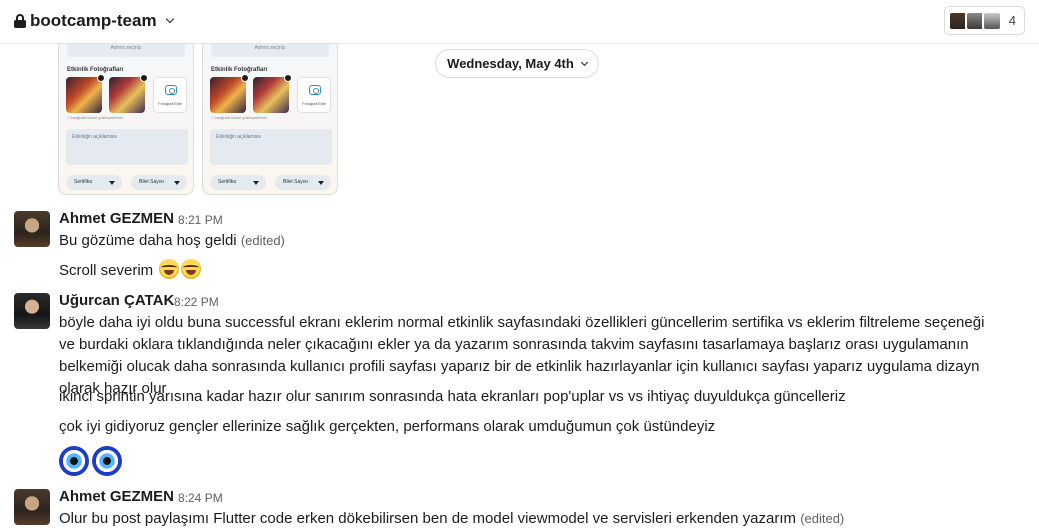  I want to click on message-text: Bu gözüme daha hoş geldi (edited), so click(172, 241).